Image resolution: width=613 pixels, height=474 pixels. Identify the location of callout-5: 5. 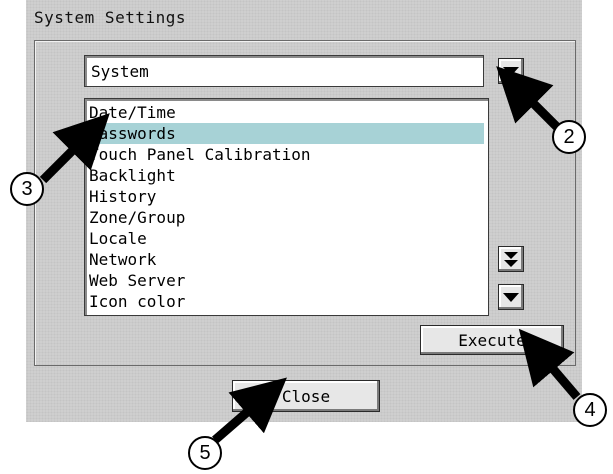
(205, 453).